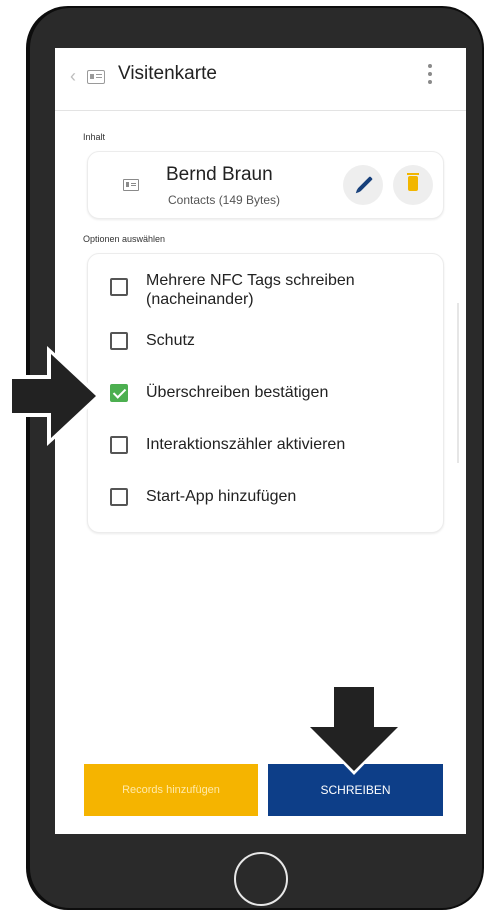 The image size is (486, 913). I want to click on option-label: Schutz, so click(170, 340).